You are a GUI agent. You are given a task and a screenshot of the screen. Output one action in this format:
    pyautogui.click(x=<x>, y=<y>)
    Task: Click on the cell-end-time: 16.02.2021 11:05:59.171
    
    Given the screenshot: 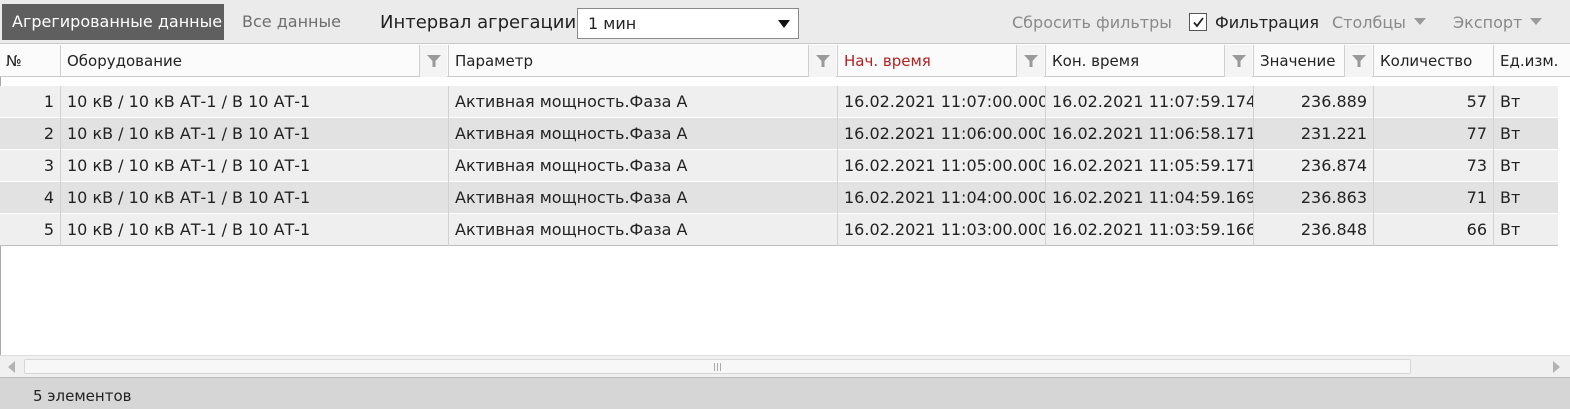 What is the action you would take?
    pyautogui.click(x=1150, y=166)
    